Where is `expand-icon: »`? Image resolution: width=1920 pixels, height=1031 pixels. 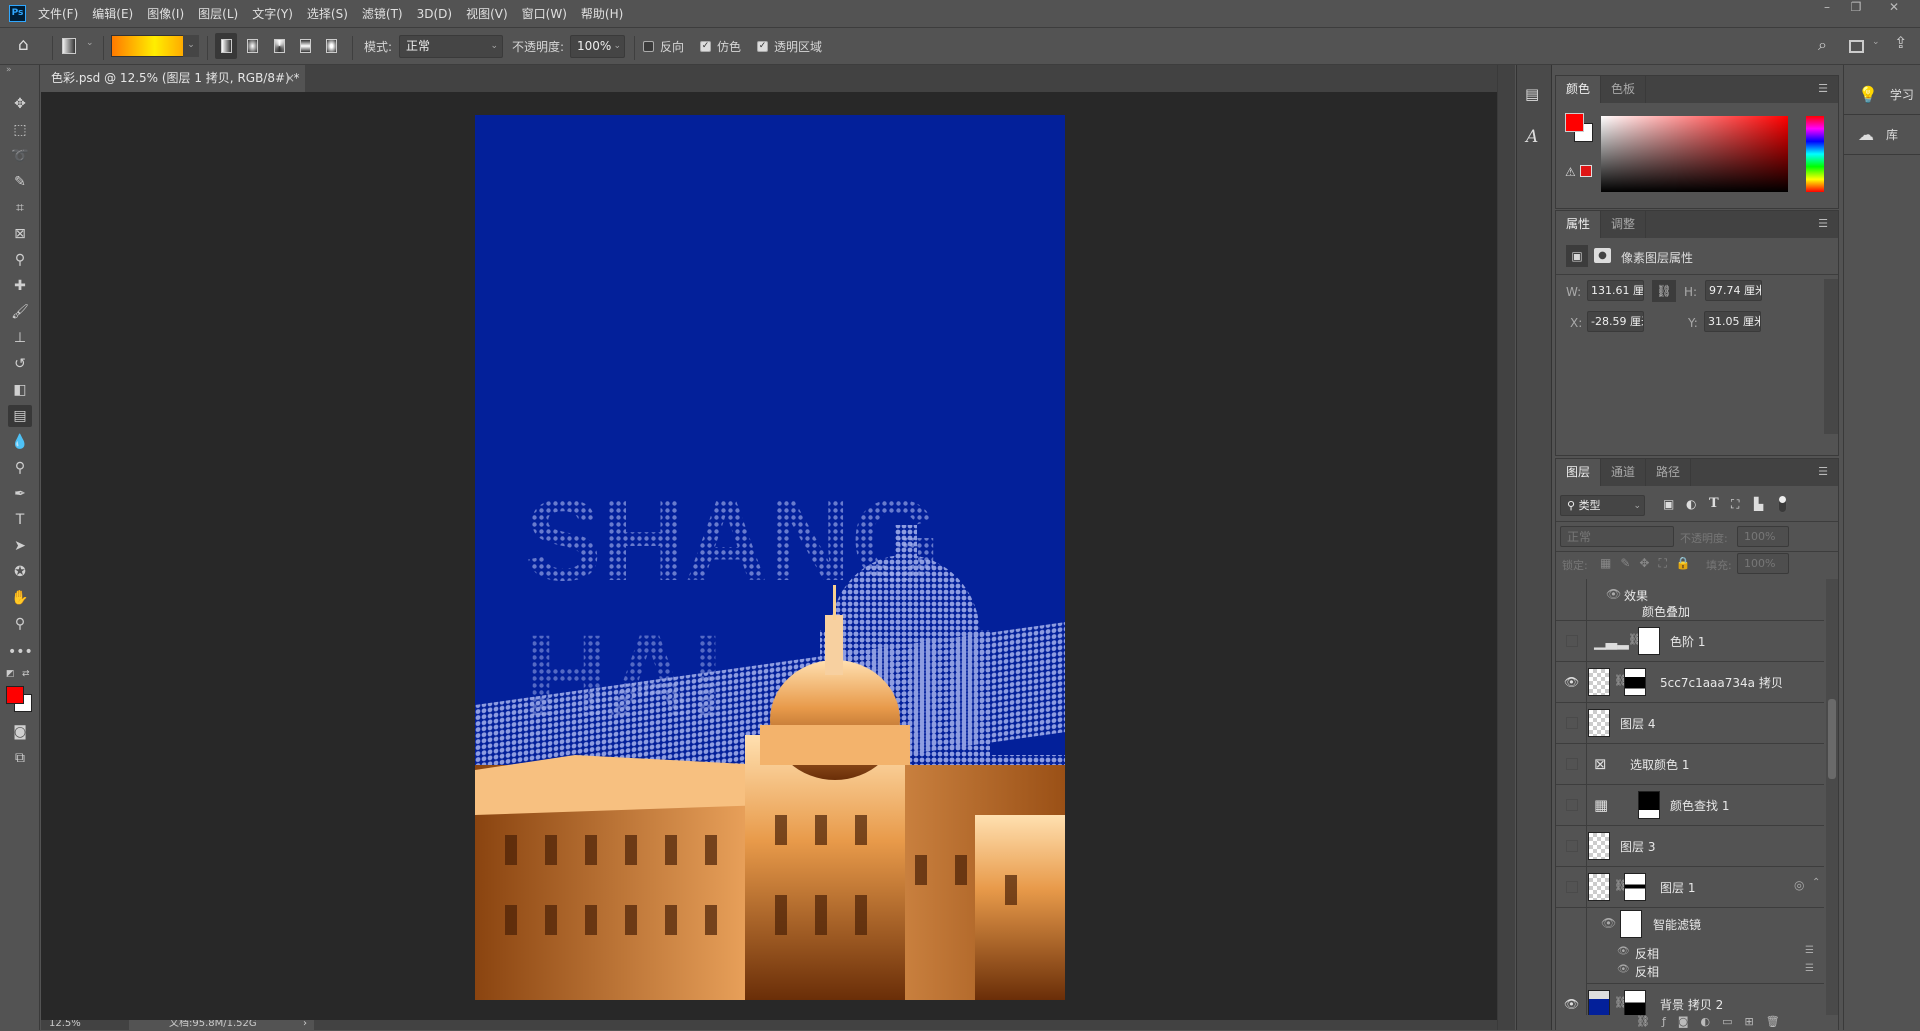 expand-icon: » is located at coordinates (9, 70).